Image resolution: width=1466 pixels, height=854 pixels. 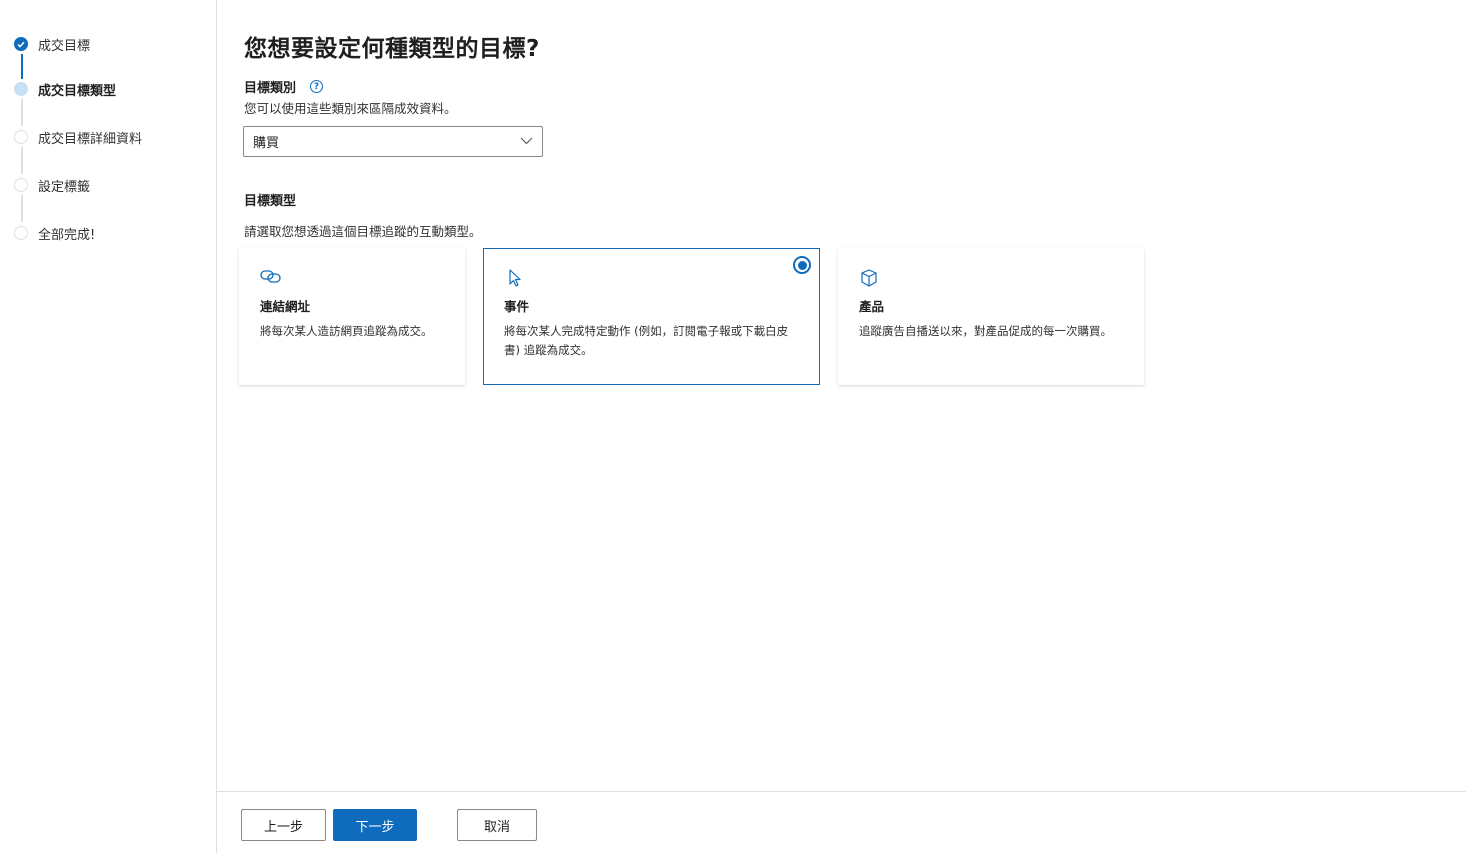 I want to click on card-description: 將每次某人完成特定動作 (例如，訂閱電子報或下載白皮書) 追蹤為成交。, so click(x=646, y=340).